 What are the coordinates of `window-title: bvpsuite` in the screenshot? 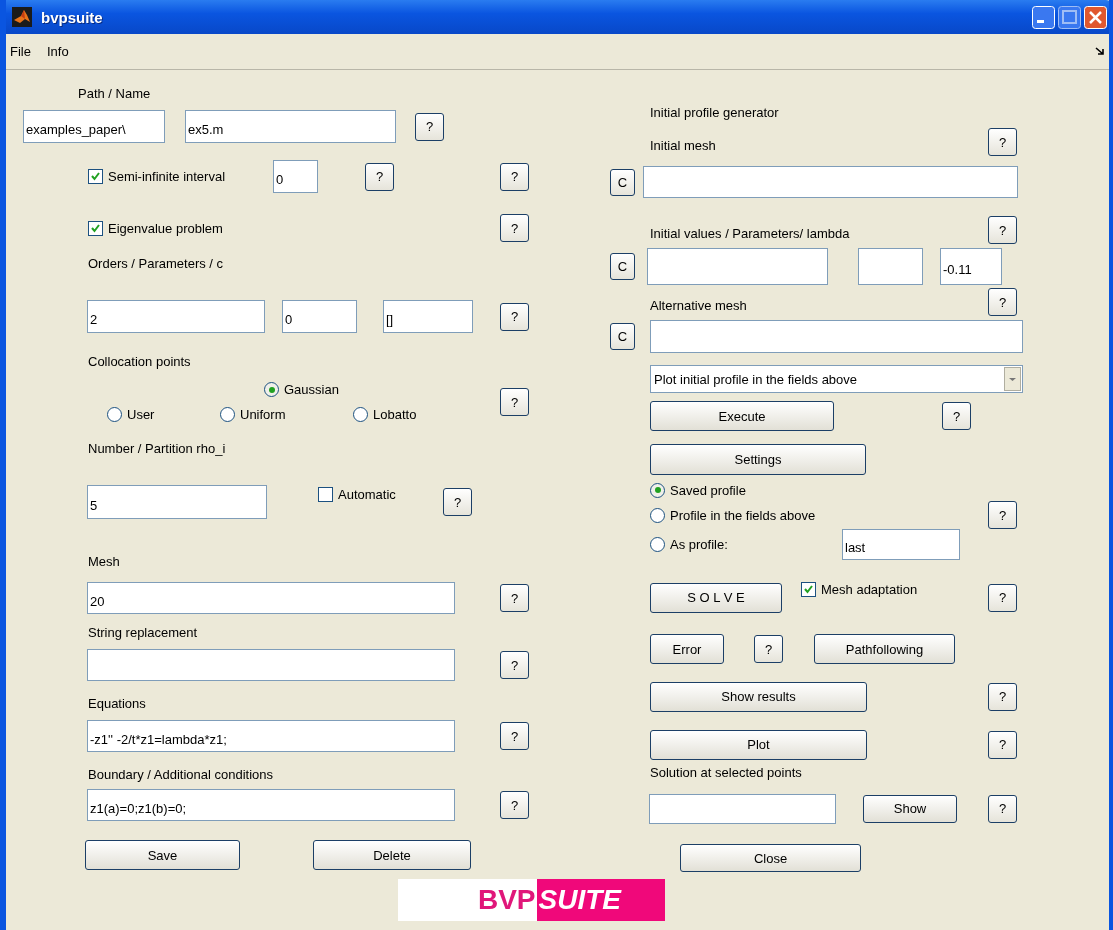 It's located at (72, 17).